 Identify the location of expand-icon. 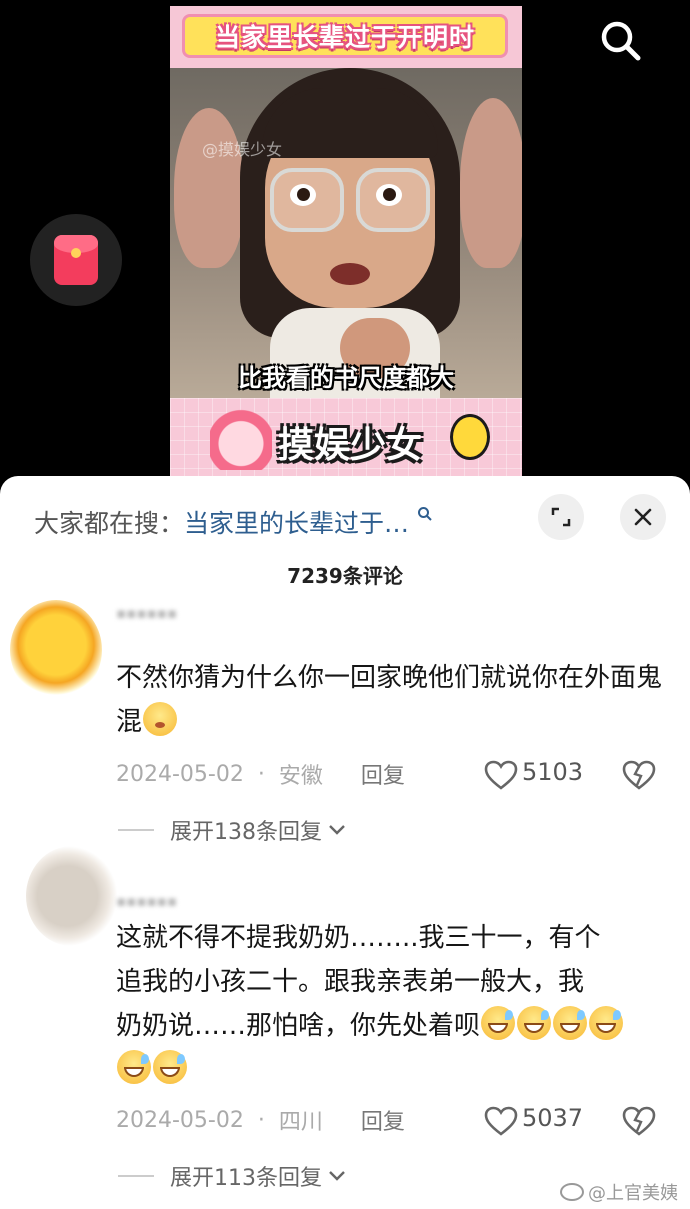
(561, 517).